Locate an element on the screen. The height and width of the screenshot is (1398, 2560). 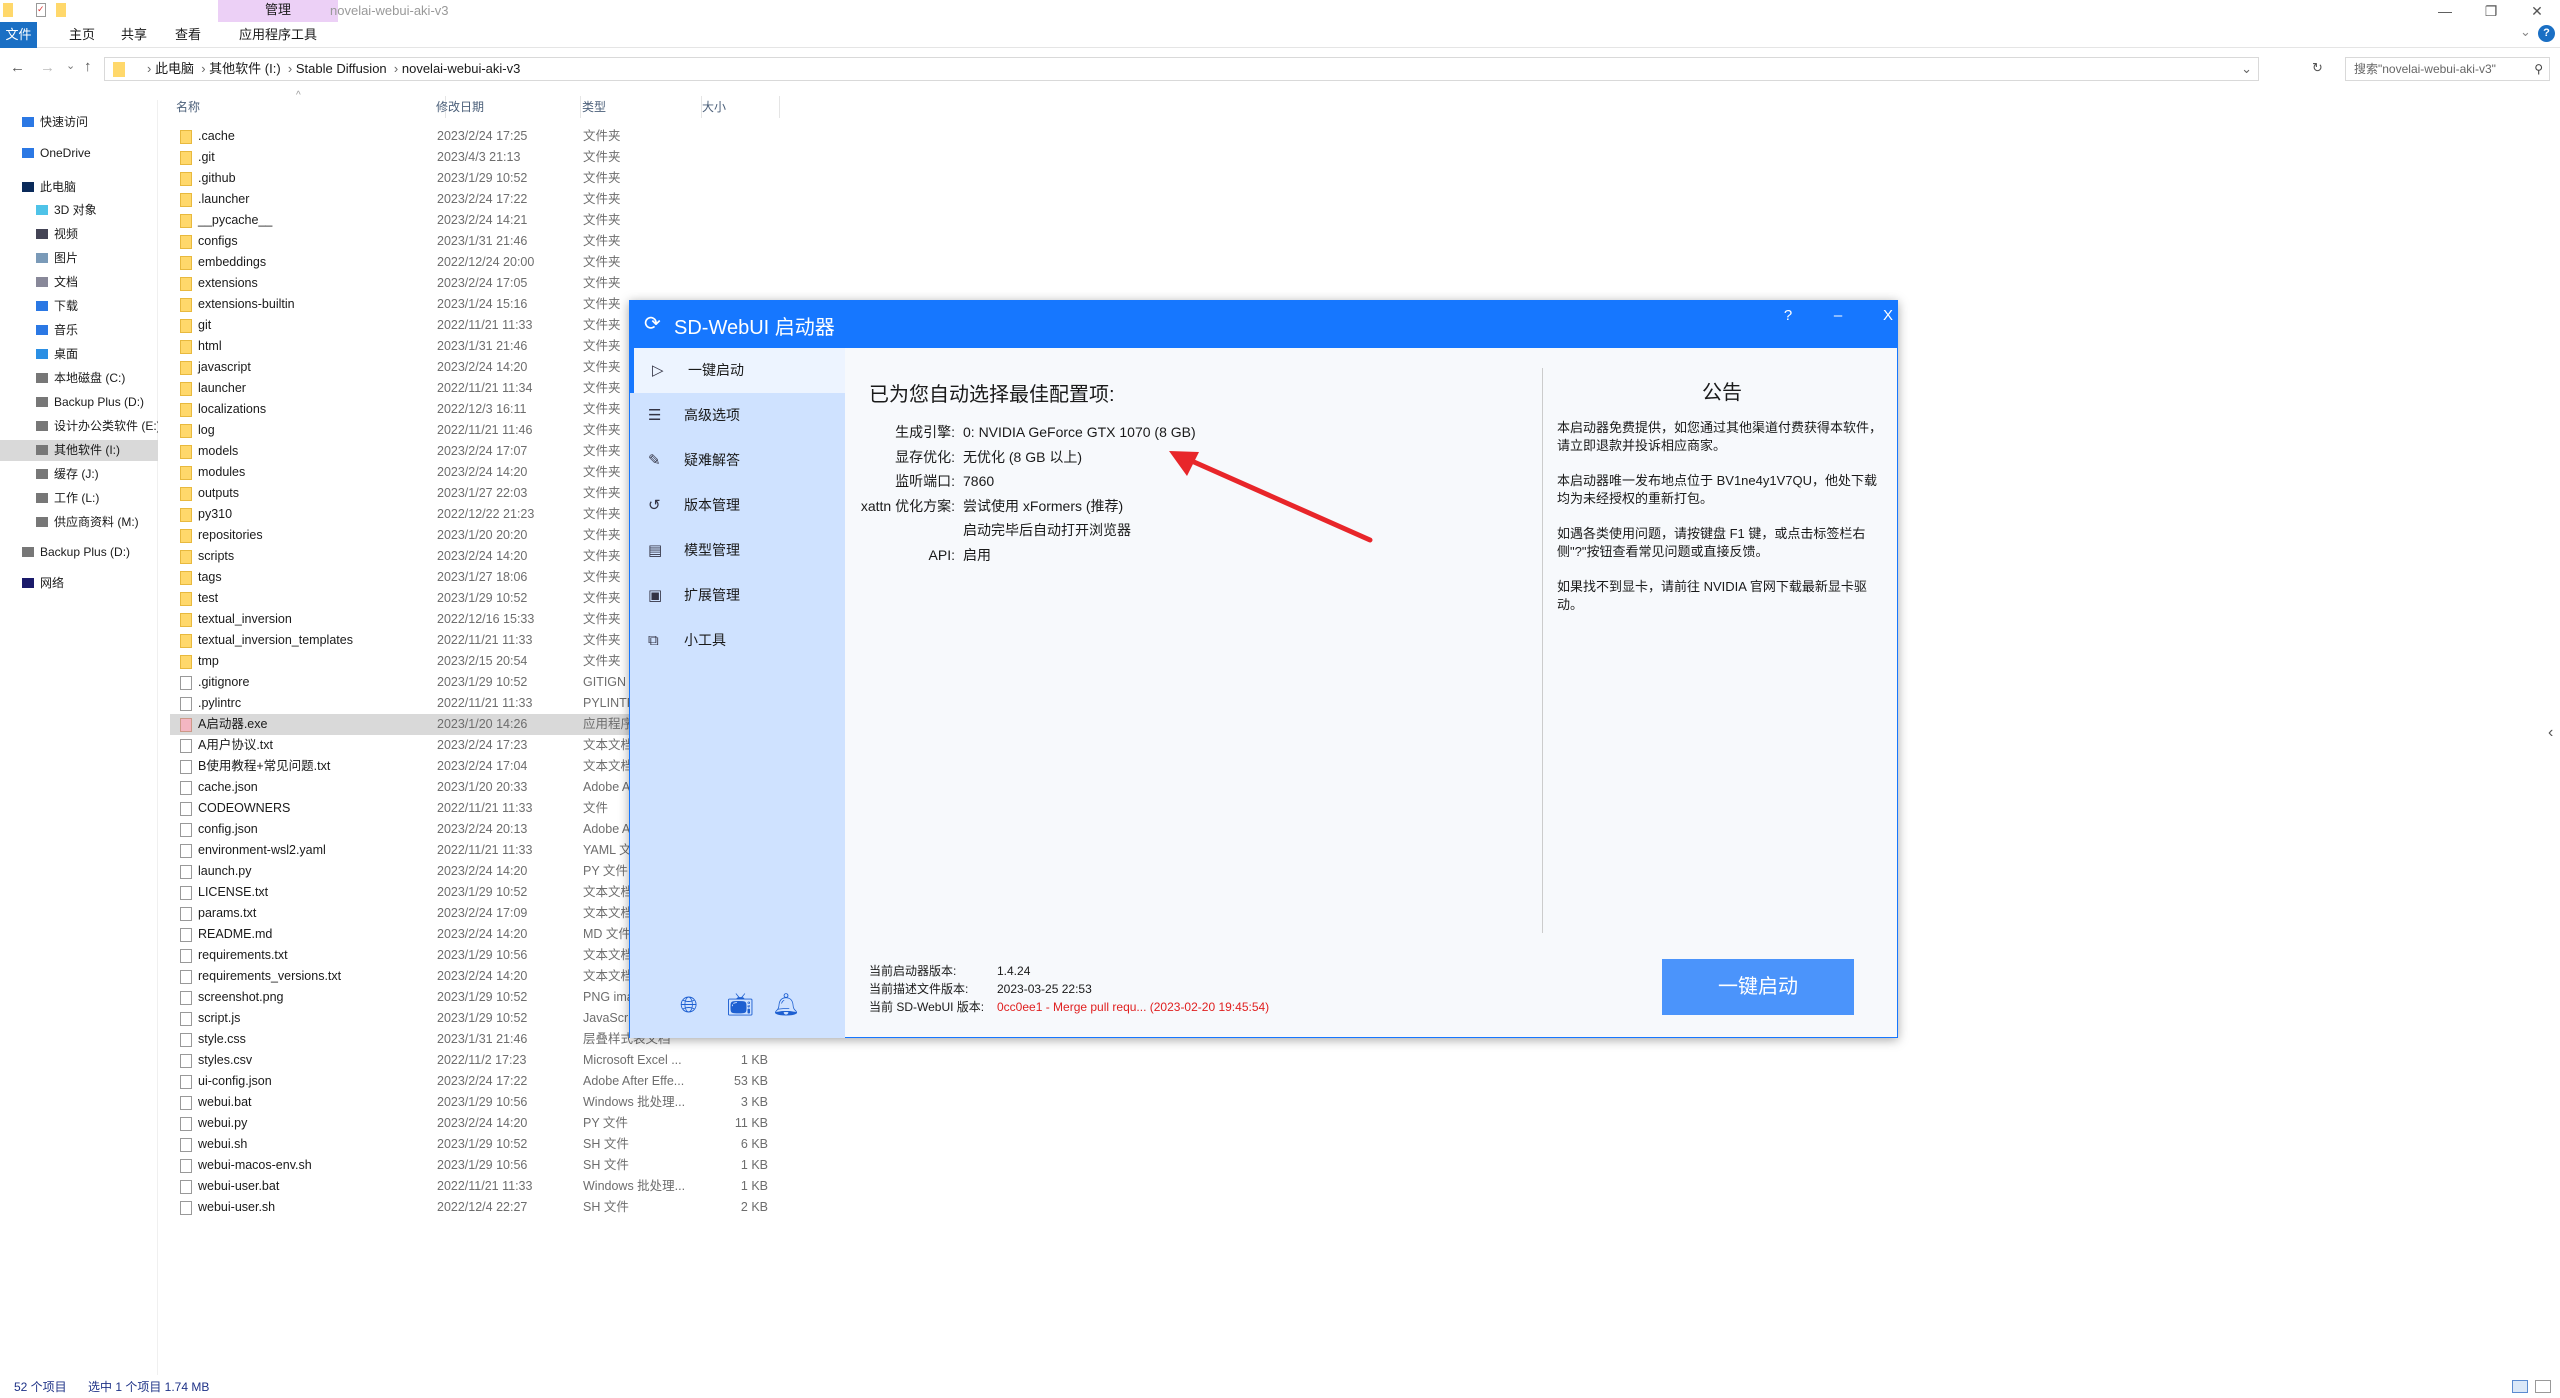
dialog-menu-item: ▣ 扩展管理 is located at coordinates (737, 595).